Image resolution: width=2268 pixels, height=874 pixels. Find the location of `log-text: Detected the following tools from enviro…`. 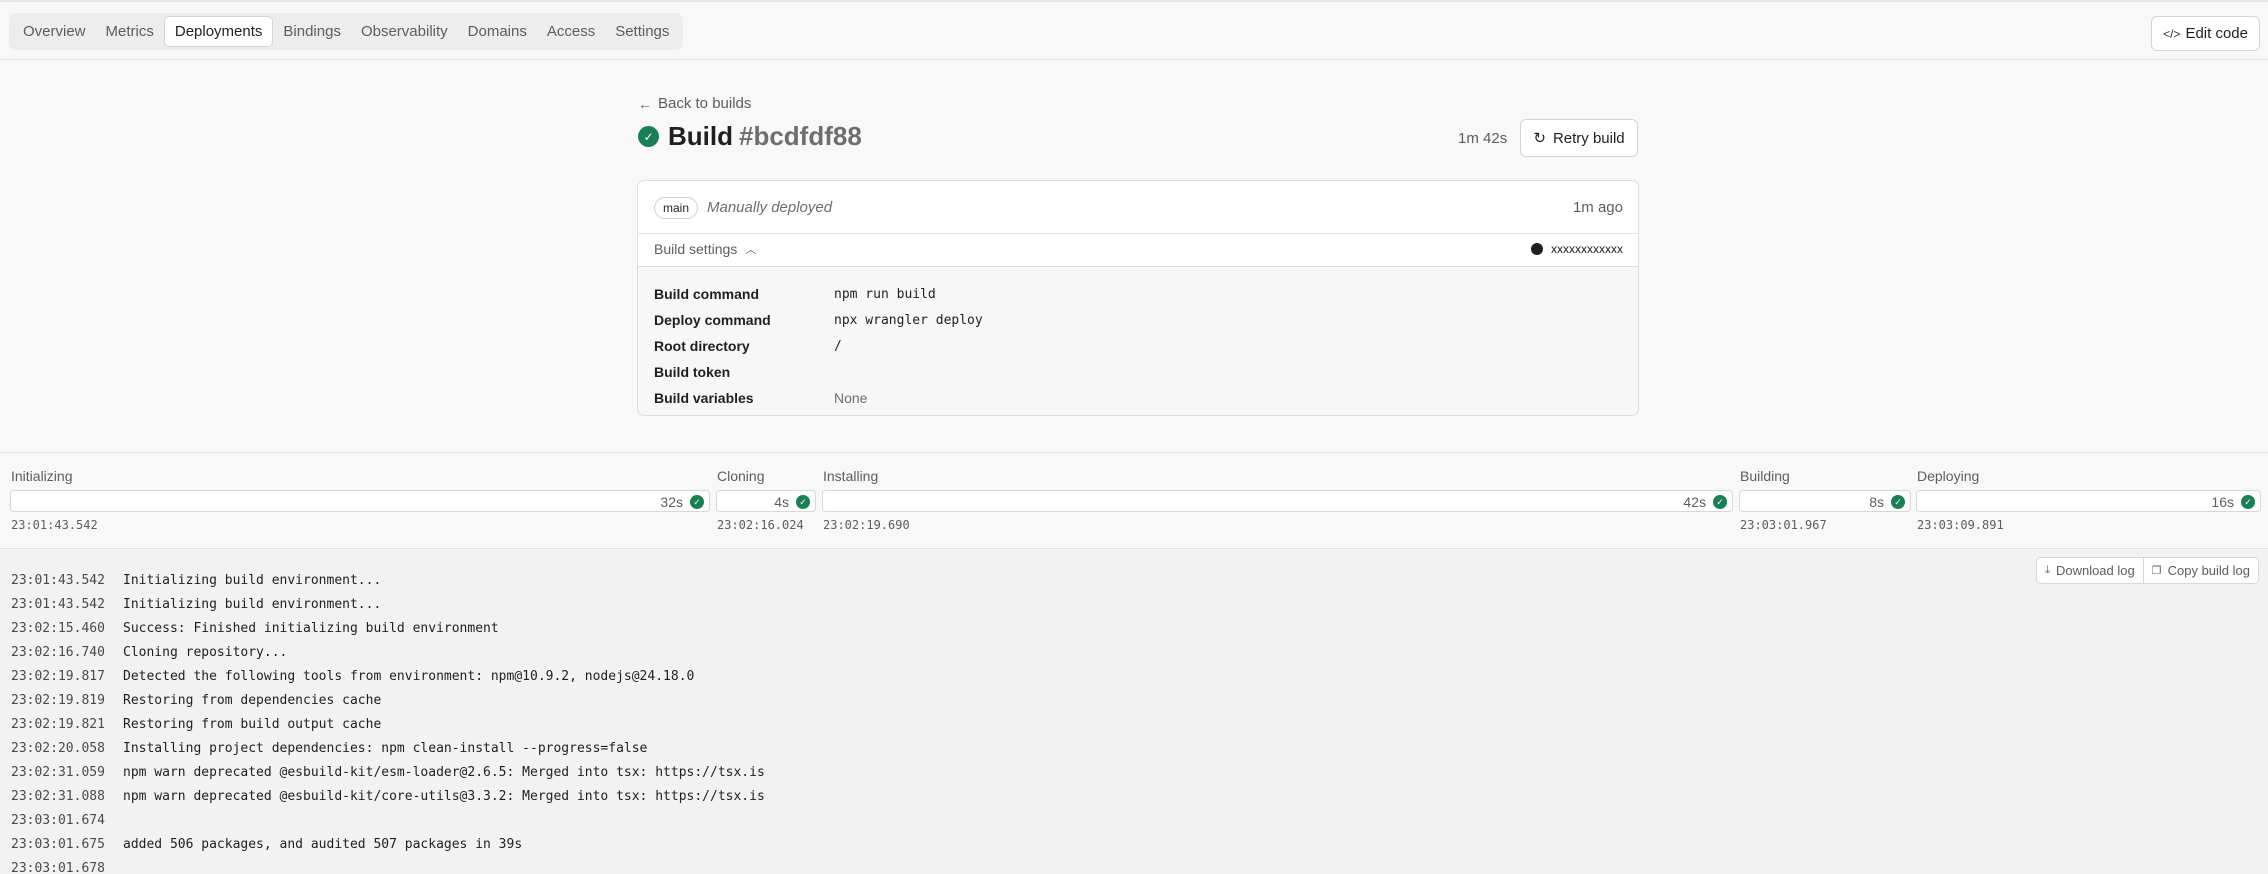

log-text: Detected the following tools from enviro… is located at coordinates (409, 676).